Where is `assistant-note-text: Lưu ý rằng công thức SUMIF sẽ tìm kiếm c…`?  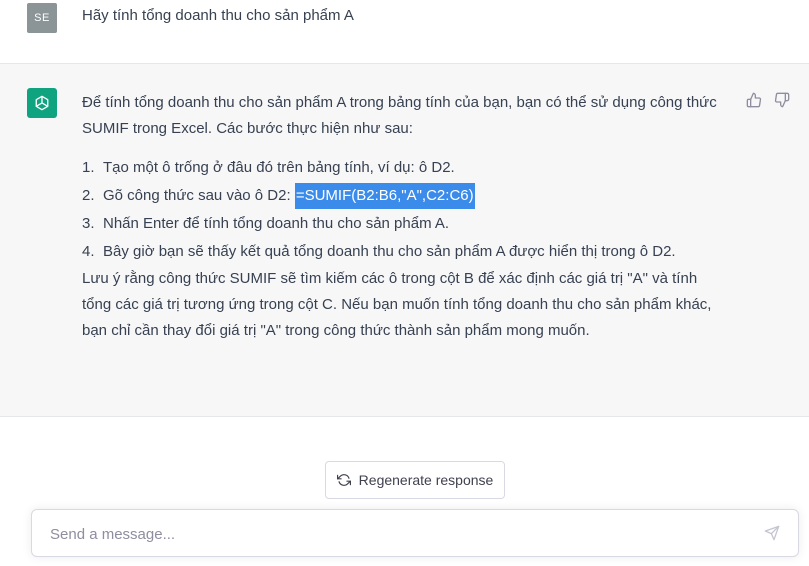
assistant-note-text: Lưu ý rằng công thức SUMIF sẽ tìm kiếm c… is located at coordinates (397, 304).